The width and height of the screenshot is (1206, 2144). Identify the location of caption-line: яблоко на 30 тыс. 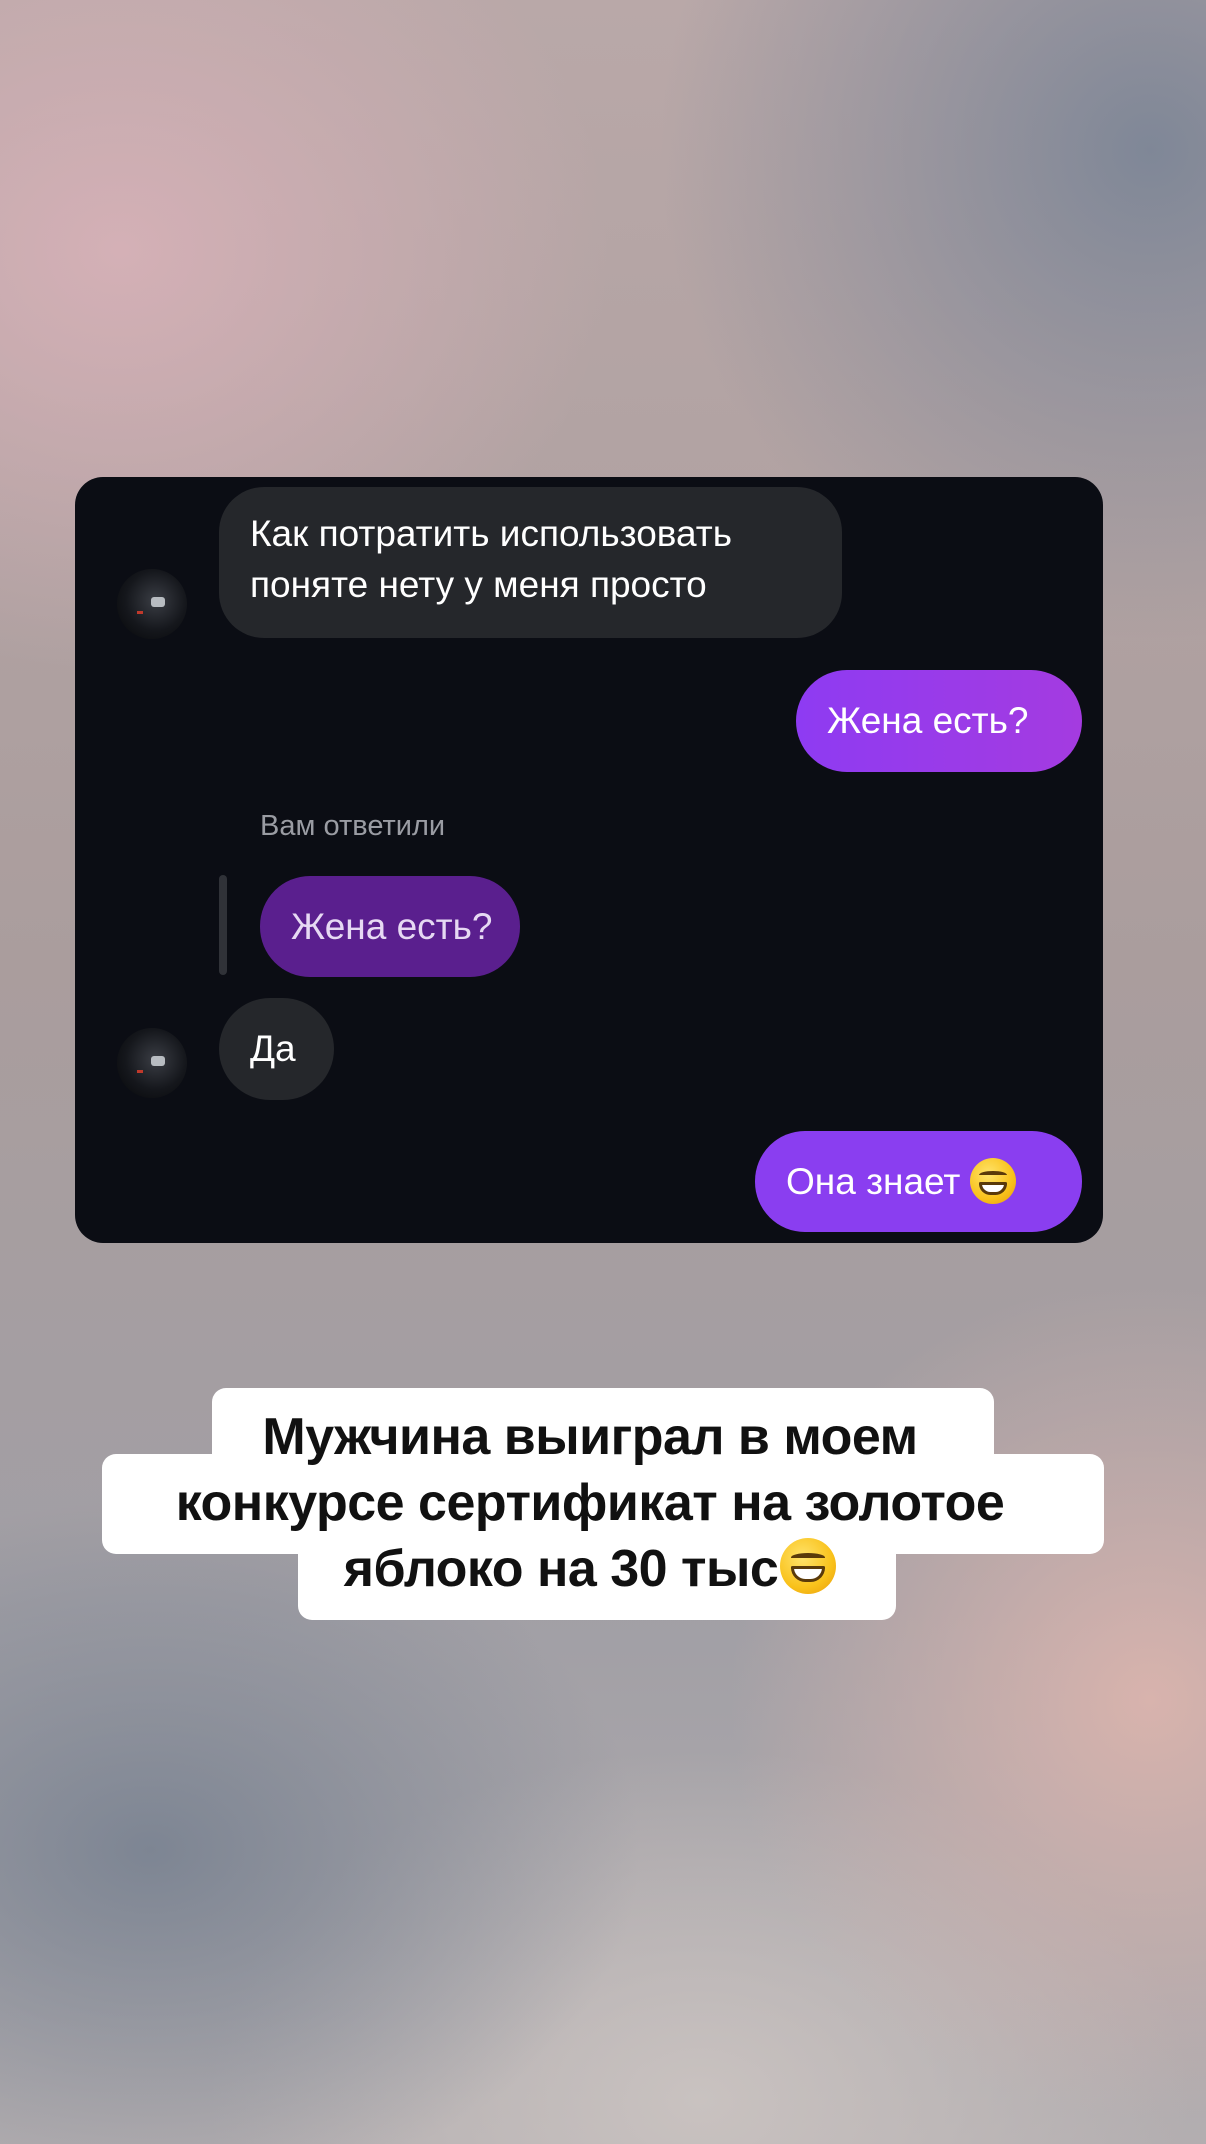
(561, 1569).